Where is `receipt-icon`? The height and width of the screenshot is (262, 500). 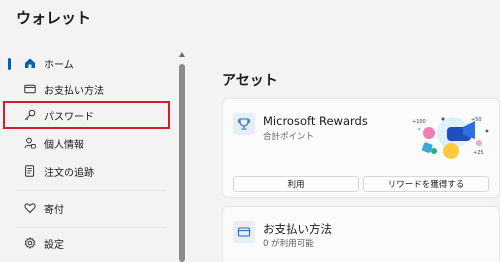
receipt-icon is located at coordinates (30, 171).